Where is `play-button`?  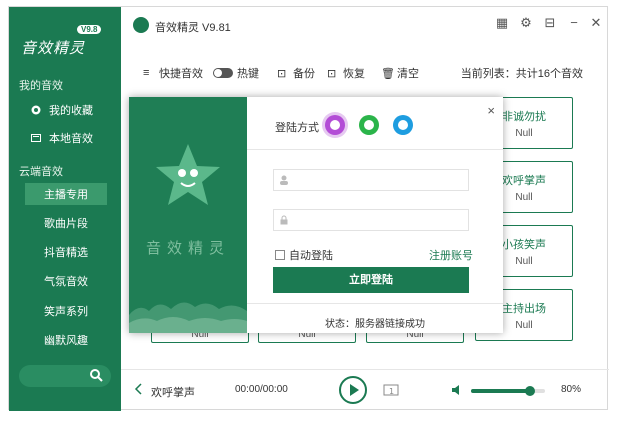 play-button is located at coordinates (353, 390).